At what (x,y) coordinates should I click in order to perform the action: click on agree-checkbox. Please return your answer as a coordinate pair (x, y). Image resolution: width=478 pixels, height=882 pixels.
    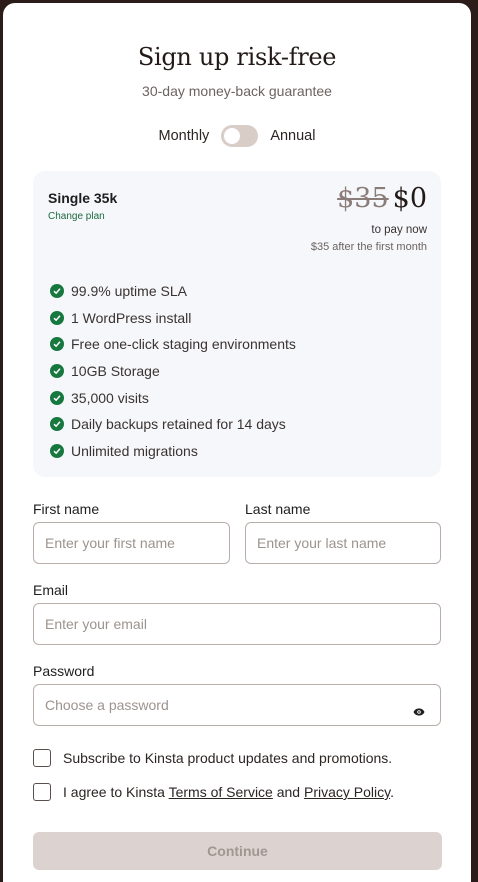
    Looking at the image, I should click on (42, 792).